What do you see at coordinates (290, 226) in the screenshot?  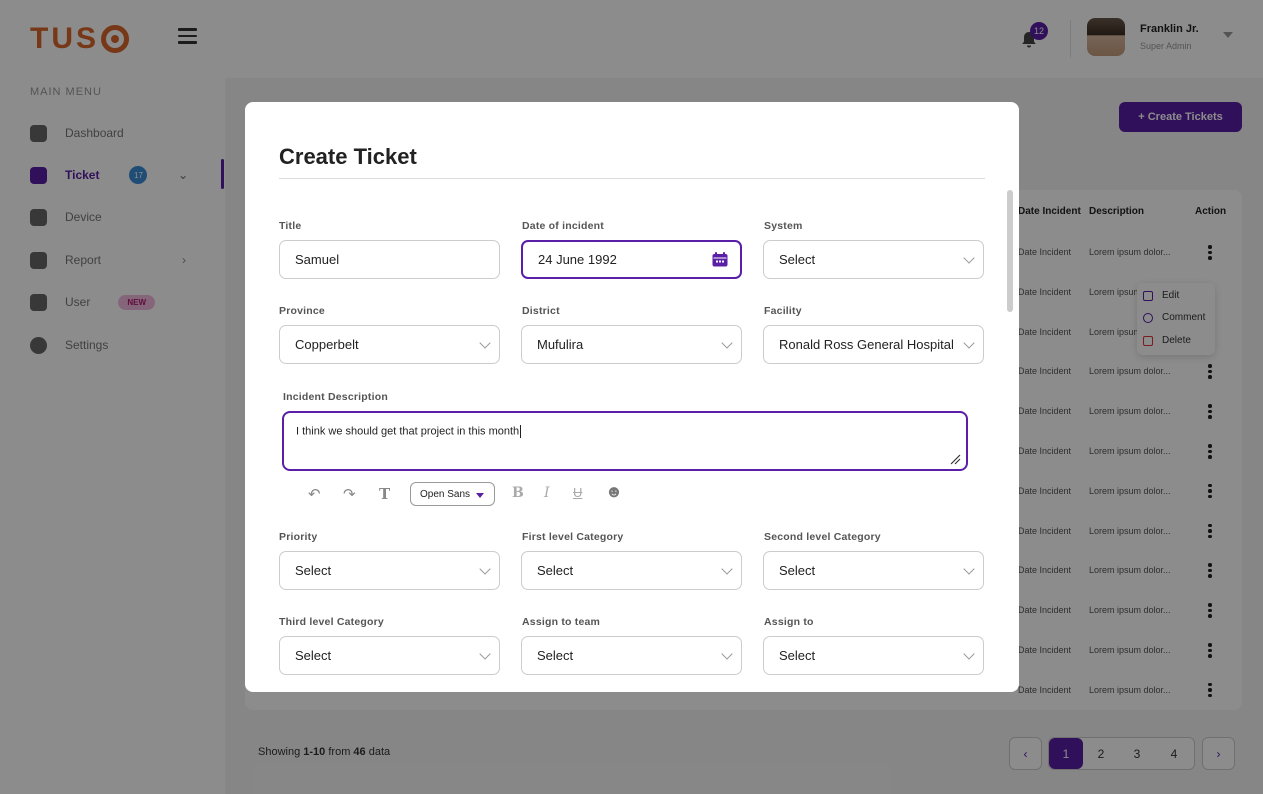 I see `title-label: Title` at bounding box center [290, 226].